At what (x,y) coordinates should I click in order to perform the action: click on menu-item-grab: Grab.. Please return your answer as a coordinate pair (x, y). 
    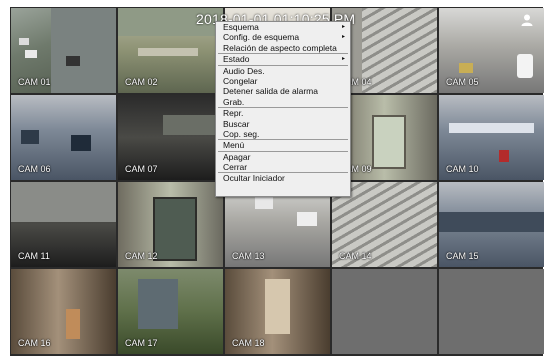
    Looking at the image, I should click on (283, 102).